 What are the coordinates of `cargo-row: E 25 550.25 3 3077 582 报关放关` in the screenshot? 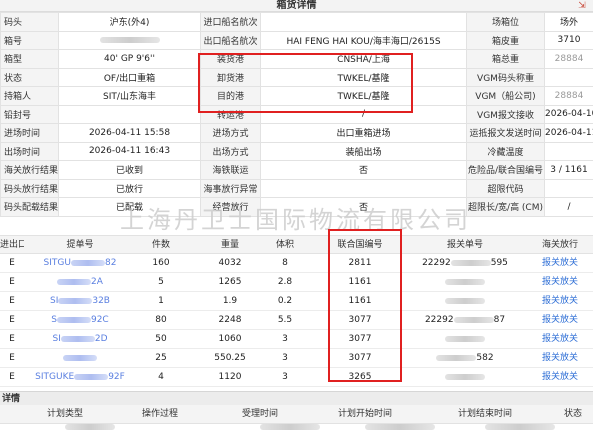 It's located at (296, 358).